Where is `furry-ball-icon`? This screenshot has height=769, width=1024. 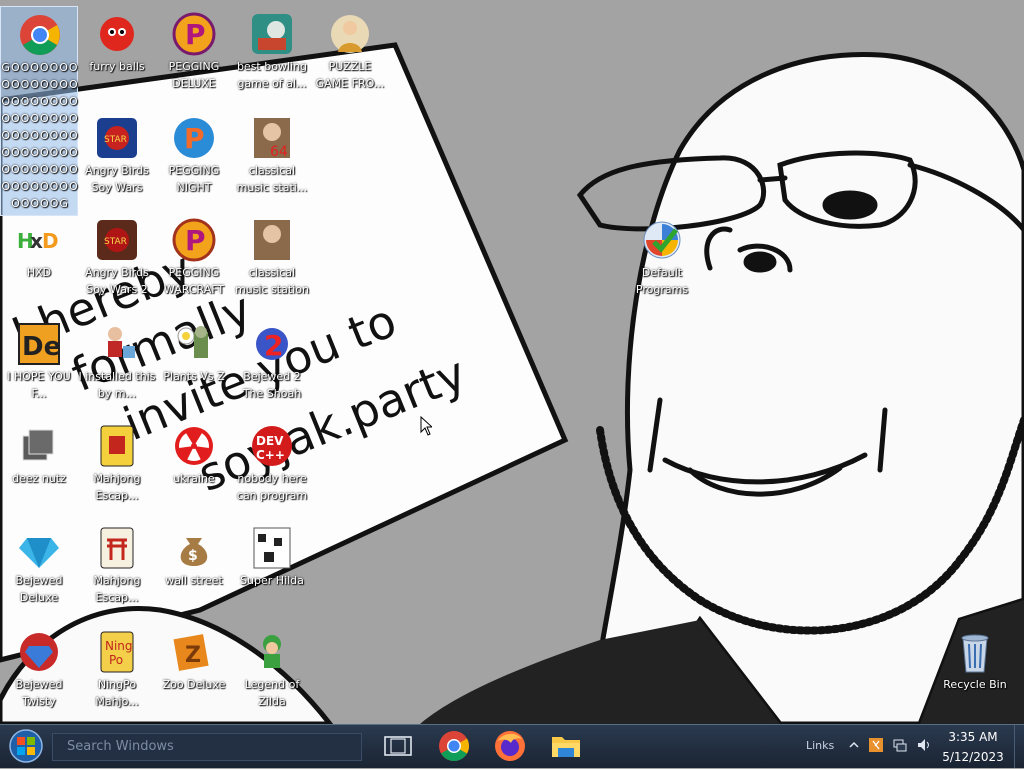
furry-ball-icon is located at coordinates (117, 34).